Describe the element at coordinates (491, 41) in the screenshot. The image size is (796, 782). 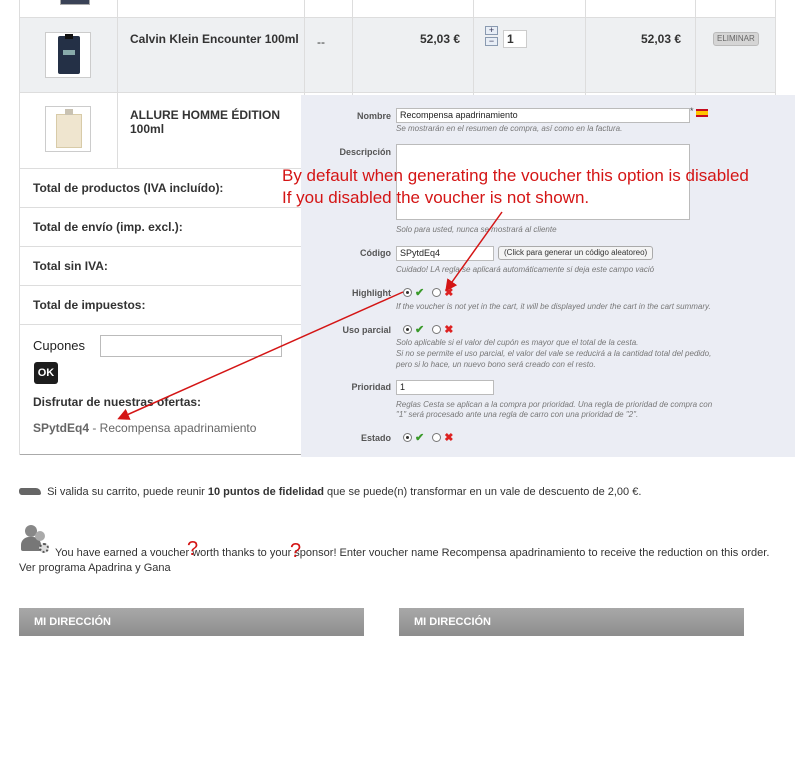
I see `quantity-minus-button: −` at that location.